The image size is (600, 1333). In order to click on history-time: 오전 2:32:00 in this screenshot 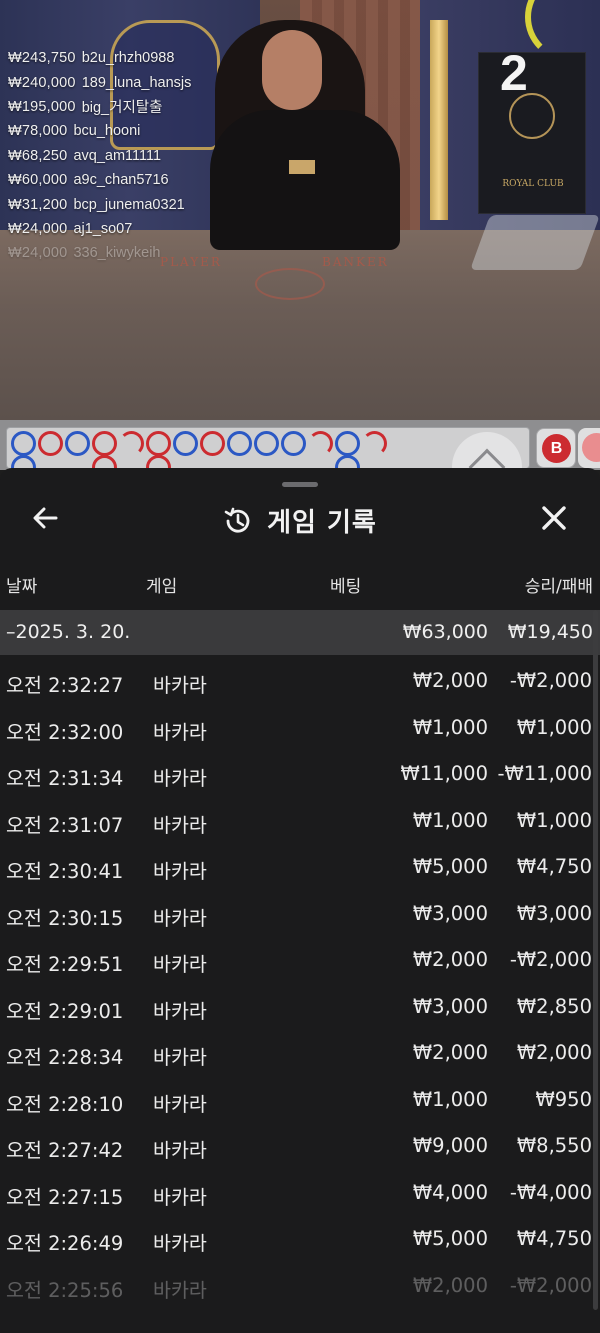, I will do `click(65, 732)`.